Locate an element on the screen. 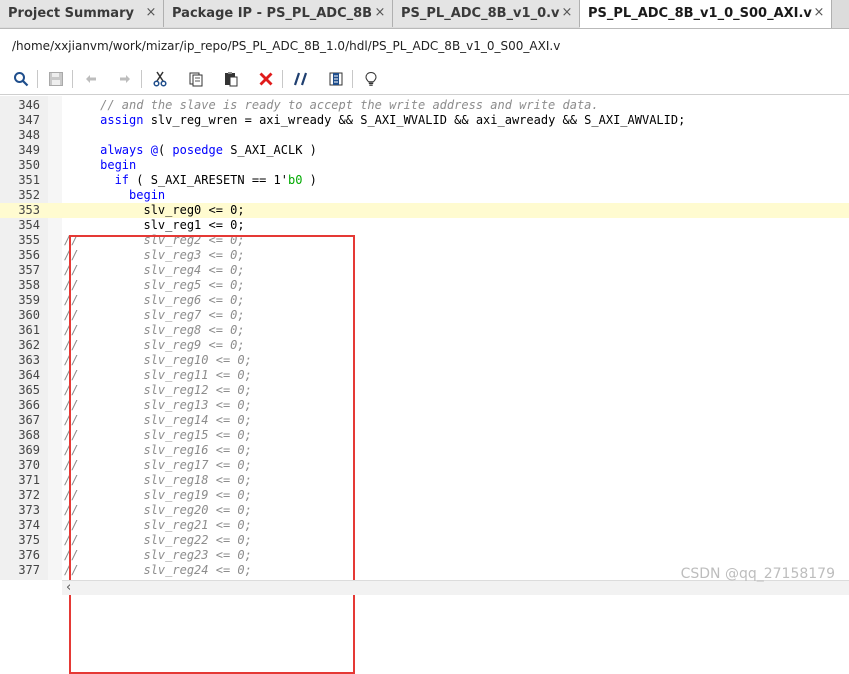 Image resolution: width=849 pixels, height=674 pixels. line-number: 369 is located at coordinates (29, 450).